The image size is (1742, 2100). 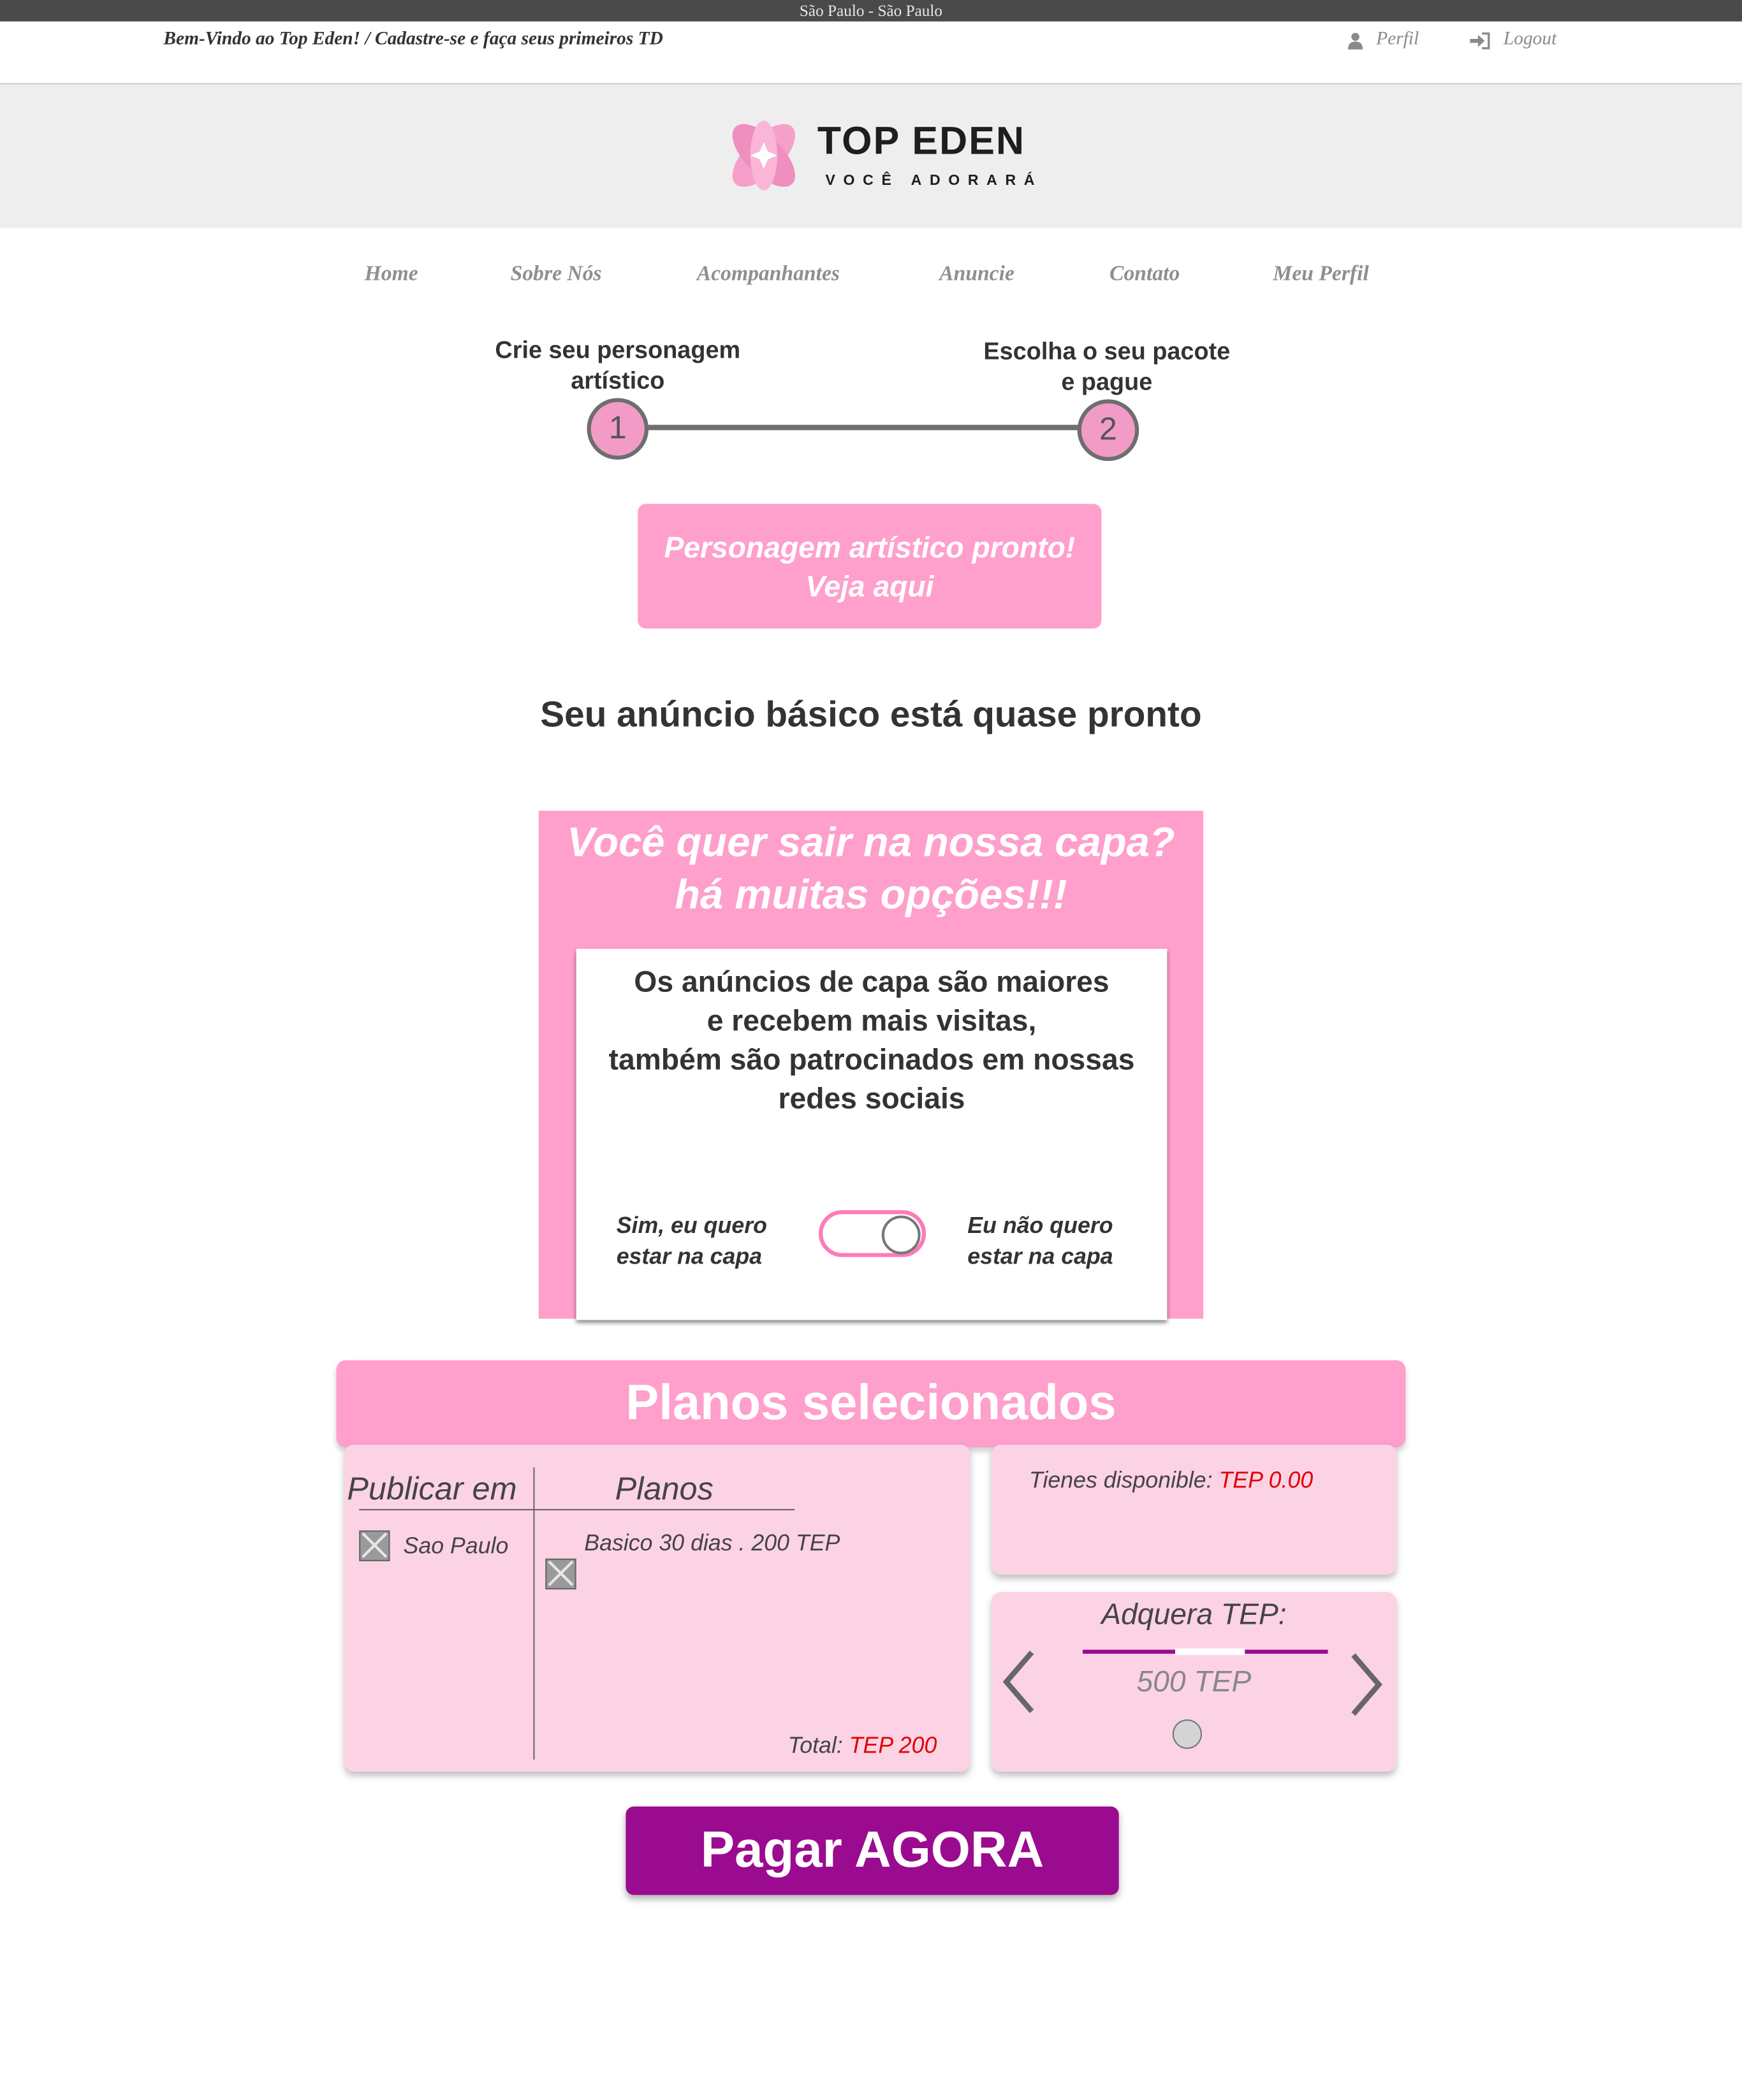 I want to click on publish-column-header: Publicar em, so click(x=432, y=1489).